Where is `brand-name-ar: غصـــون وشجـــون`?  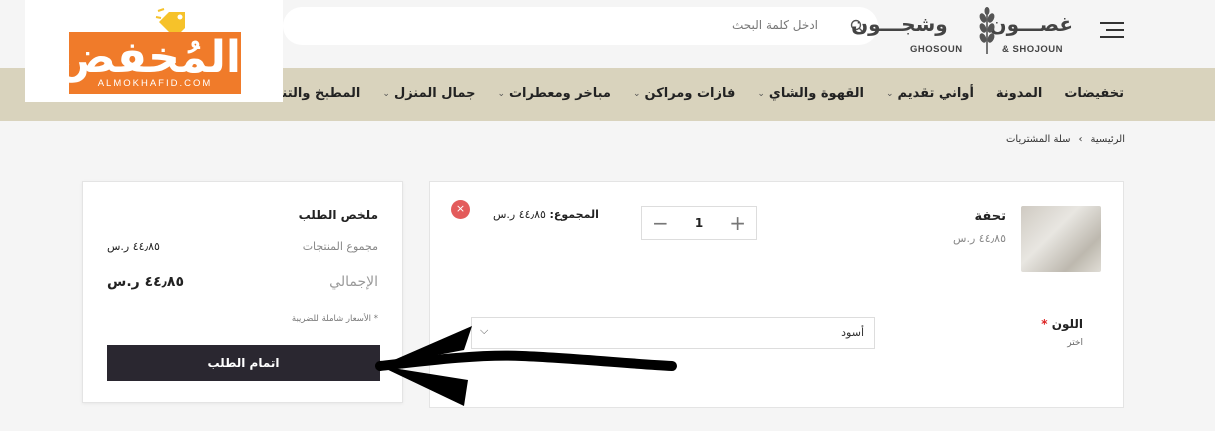
brand-name-ar: غصـــون وشجـــون is located at coordinates (962, 24).